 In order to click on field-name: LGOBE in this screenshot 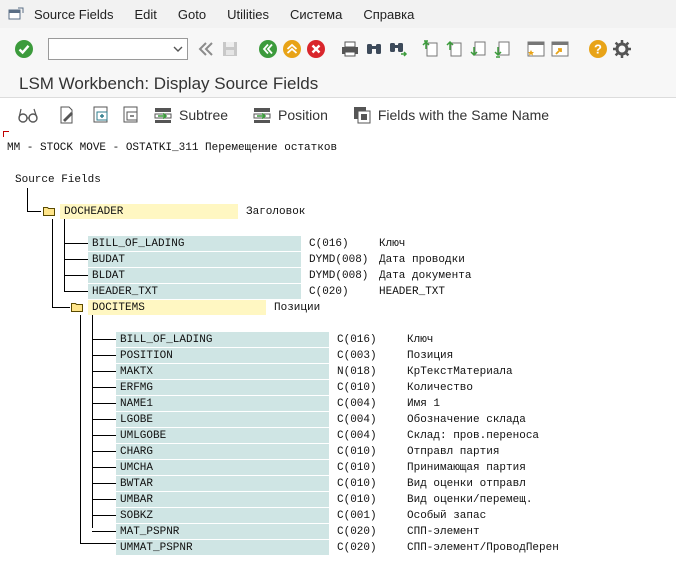, I will do `click(137, 420)`.